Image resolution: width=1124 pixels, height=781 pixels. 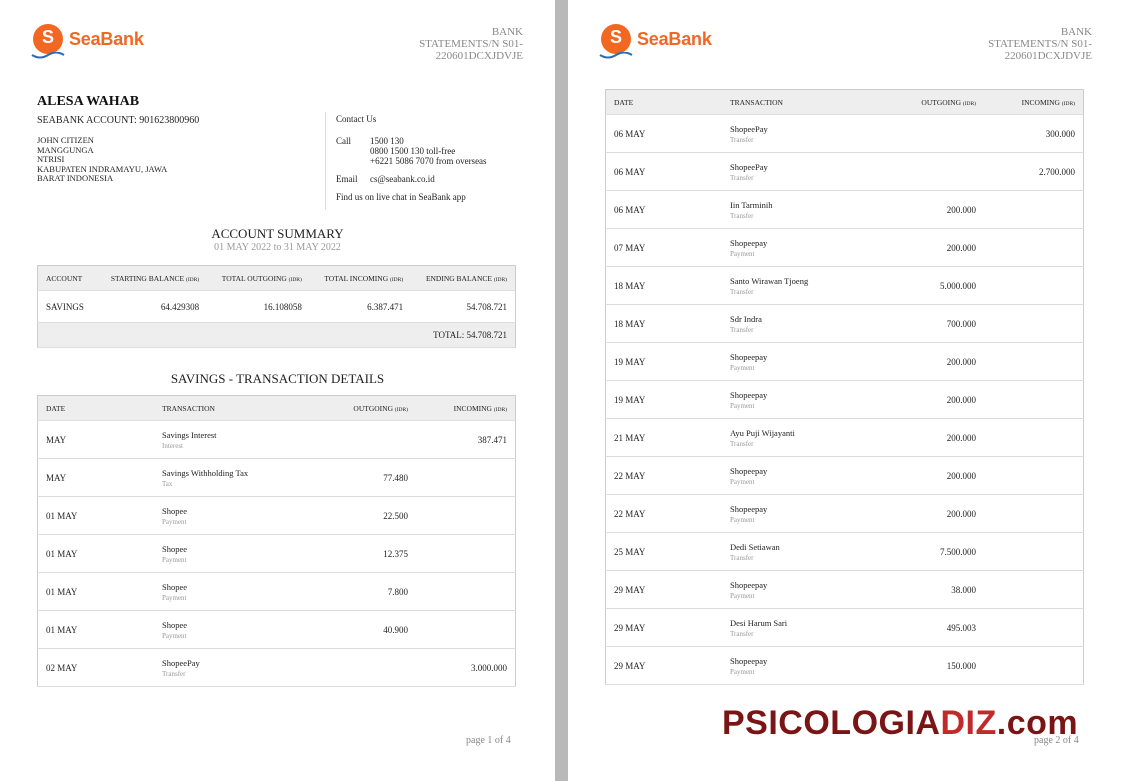 I want to click on date-cell: 06 MAY, so click(x=663, y=171).